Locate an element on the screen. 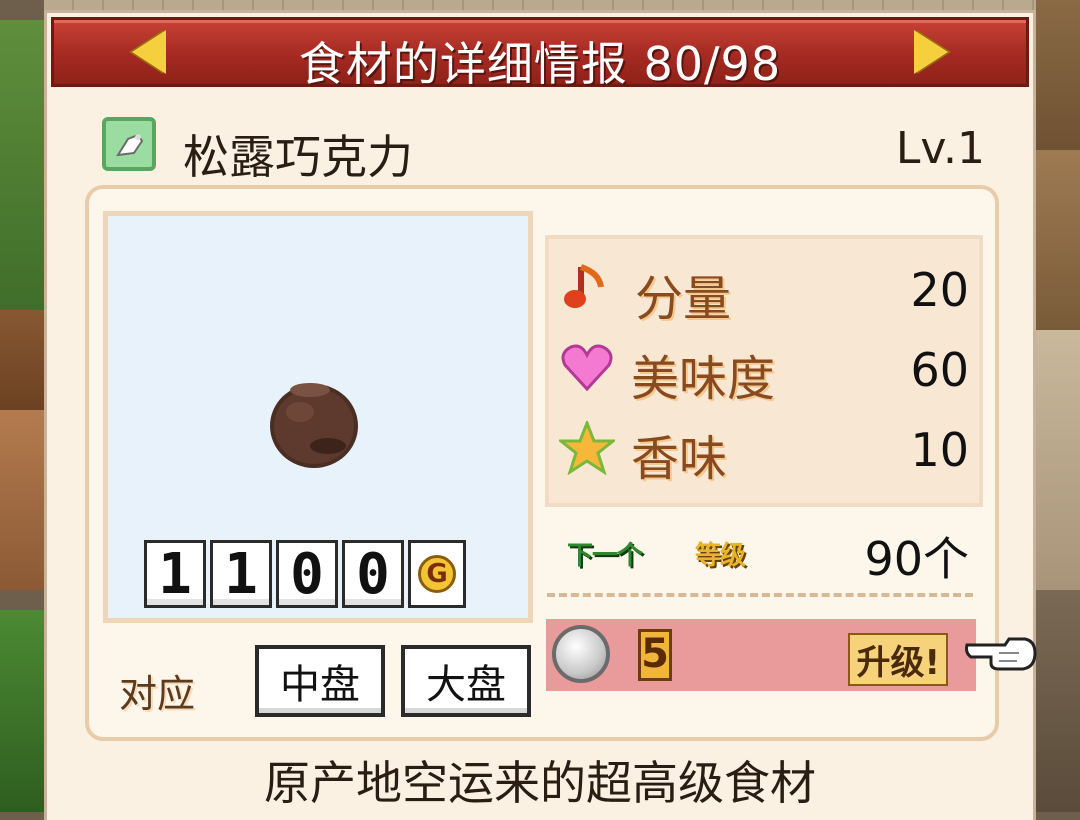  title-bar: 食材的详细情报 80/98 is located at coordinates (540, 54).